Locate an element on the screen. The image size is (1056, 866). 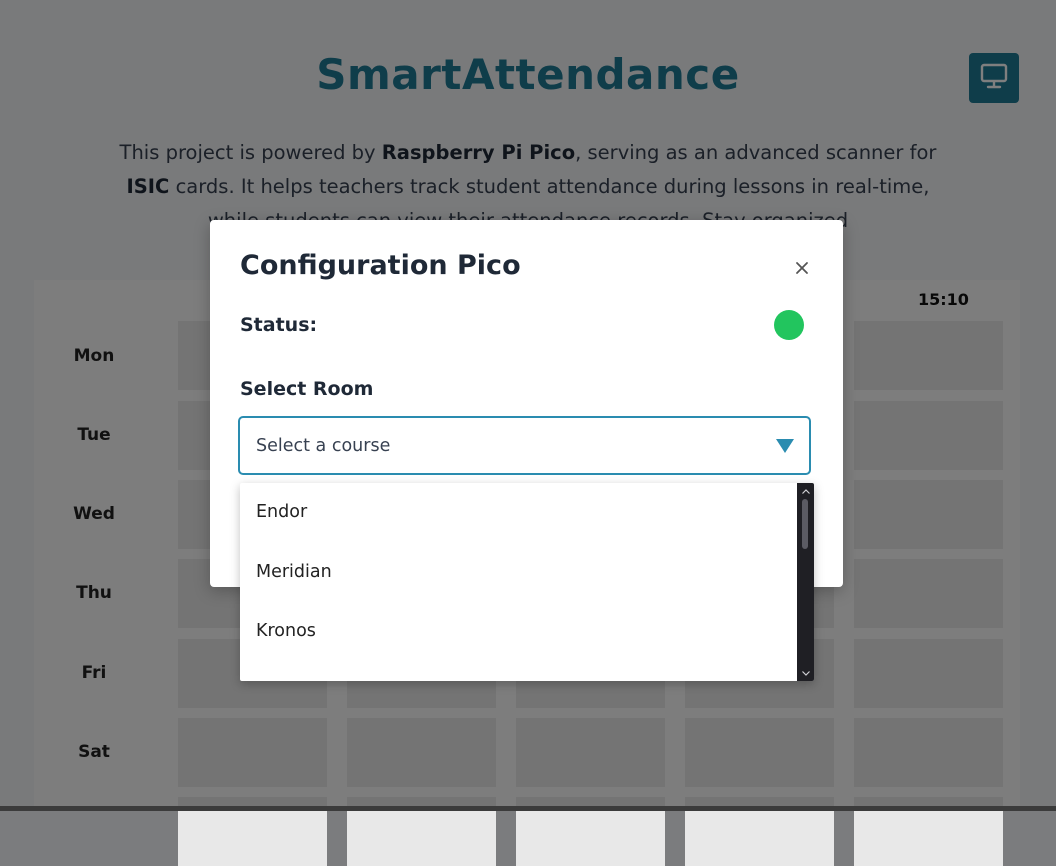
caret-down-icon is located at coordinates (785, 448).